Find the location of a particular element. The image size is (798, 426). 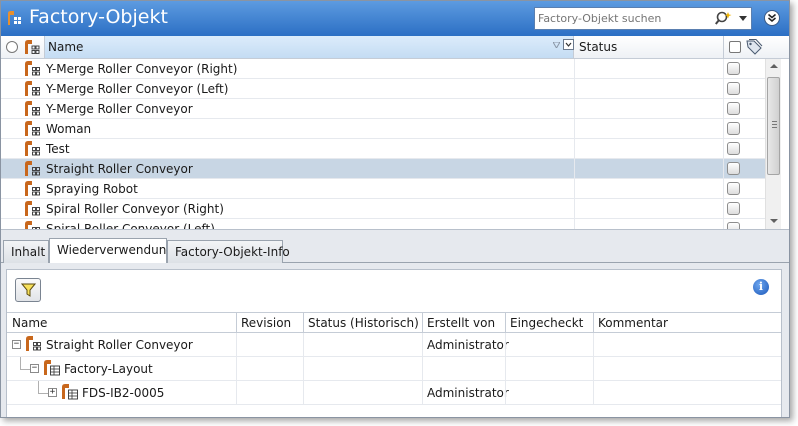

double-chevron-down-icon is located at coordinates (772, 17).